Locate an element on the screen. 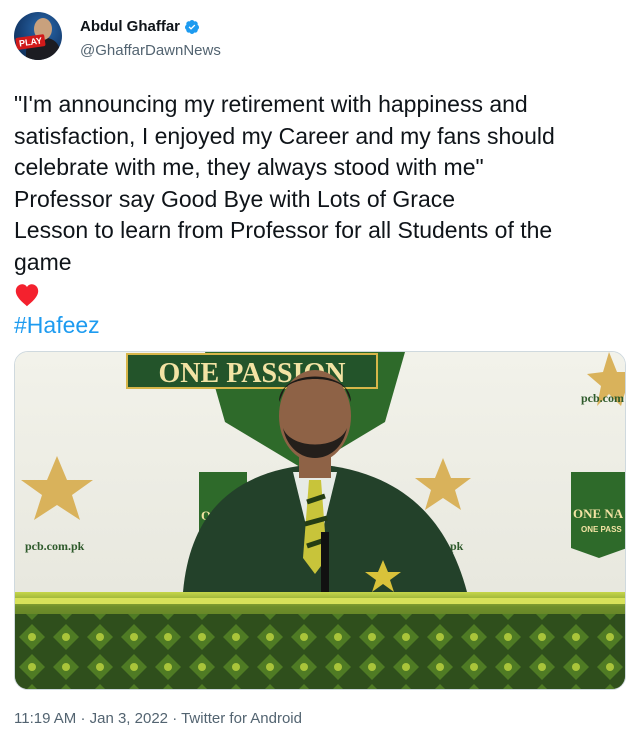 The width and height of the screenshot is (640, 739). tweet-line-6: game is located at coordinates (43, 261).